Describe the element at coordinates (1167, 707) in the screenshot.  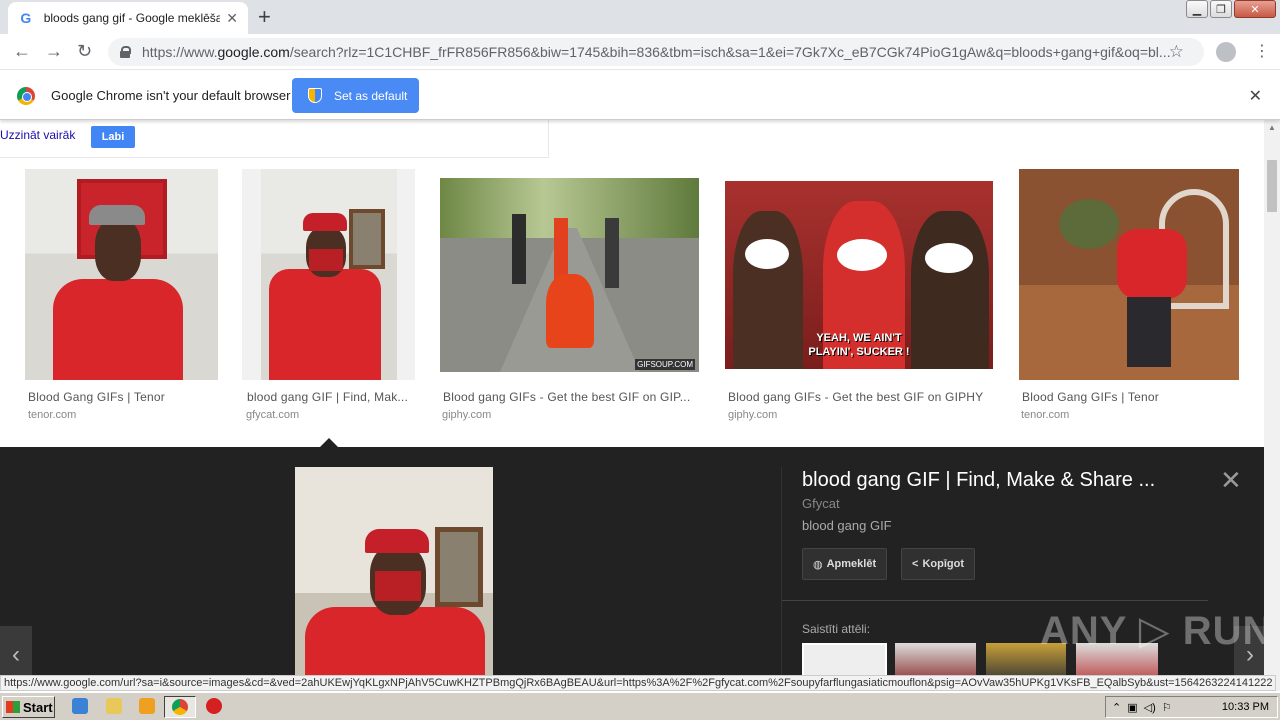
I see `action-center-flag-icon: ⚐` at that location.